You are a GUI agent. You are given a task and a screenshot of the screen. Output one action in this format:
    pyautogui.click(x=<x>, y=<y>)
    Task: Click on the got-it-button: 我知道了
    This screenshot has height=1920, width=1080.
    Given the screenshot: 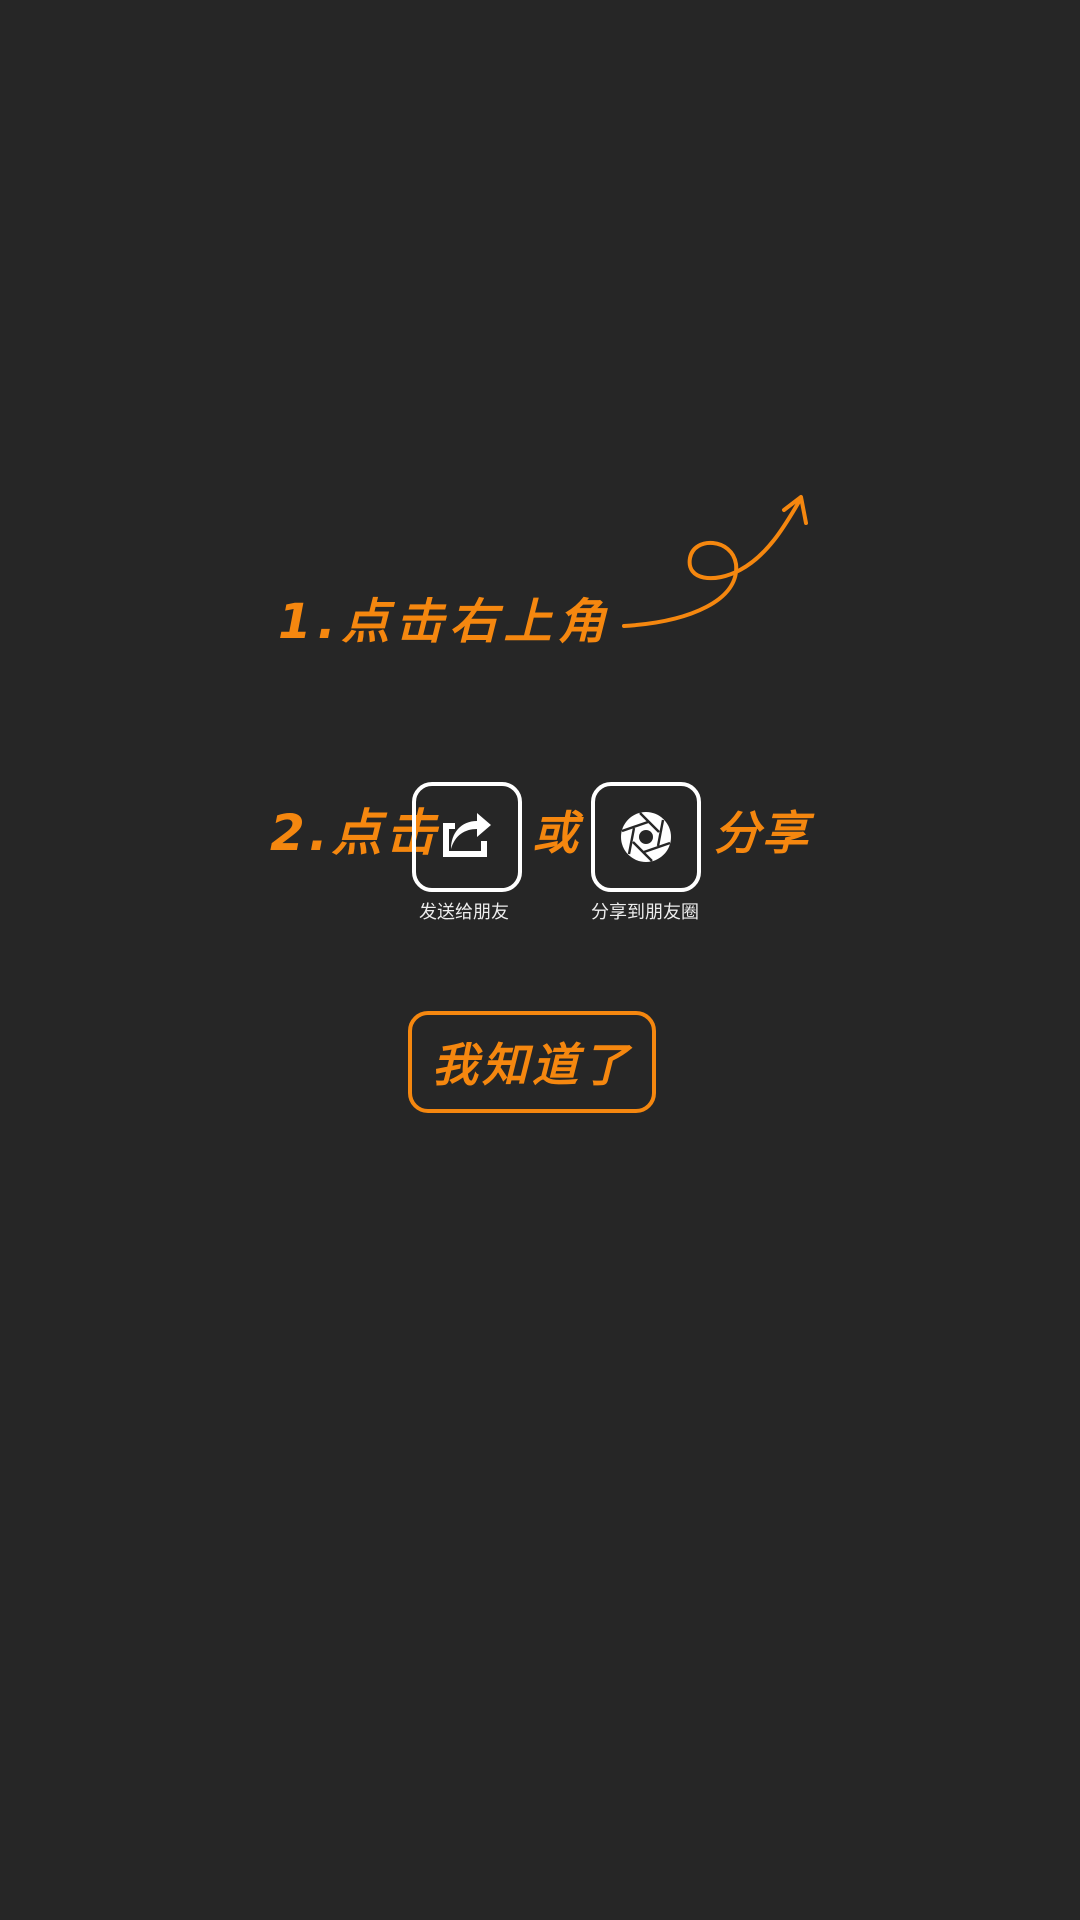 What is the action you would take?
    pyautogui.click(x=532, y=1062)
    